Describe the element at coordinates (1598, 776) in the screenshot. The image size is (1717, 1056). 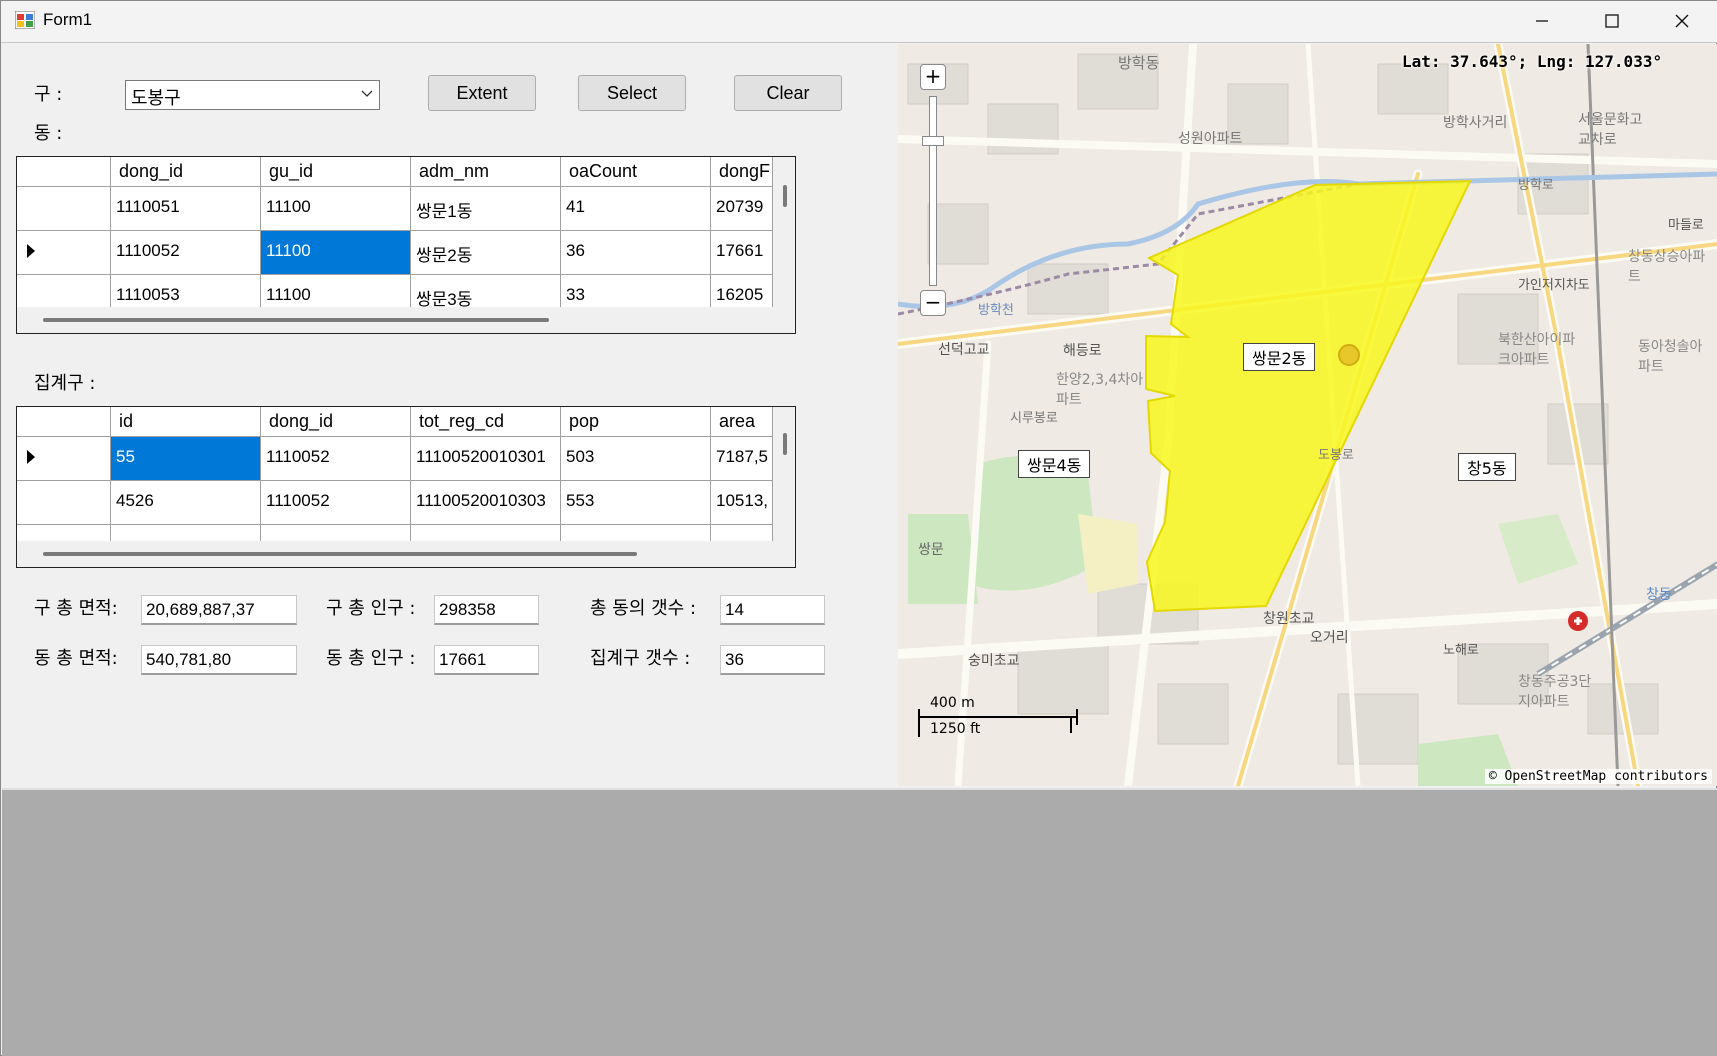
I see `map-attribution: © OpenStreetMap contributors` at that location.